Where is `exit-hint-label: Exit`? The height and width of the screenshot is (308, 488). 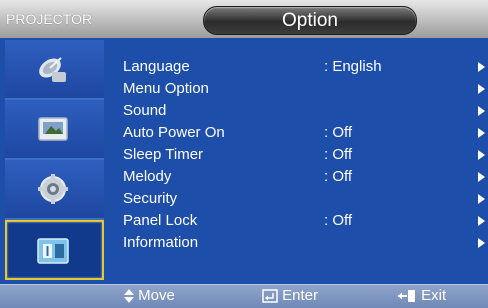 exit-hint-label: Exit is located at coordinates (434, 295).